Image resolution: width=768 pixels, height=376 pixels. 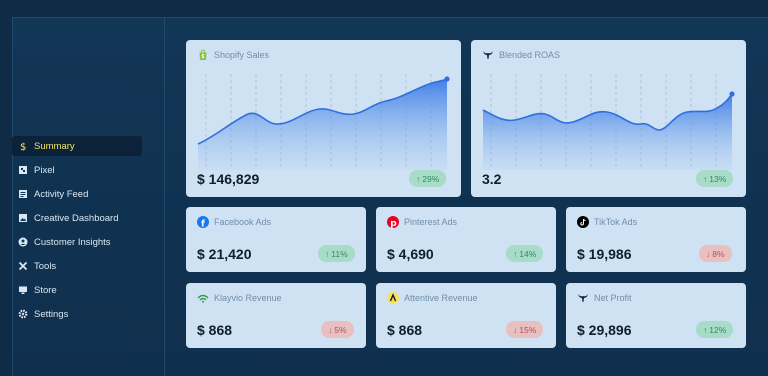 I want to click on card-title: Facebook Ads, so click(x=243, y=222).